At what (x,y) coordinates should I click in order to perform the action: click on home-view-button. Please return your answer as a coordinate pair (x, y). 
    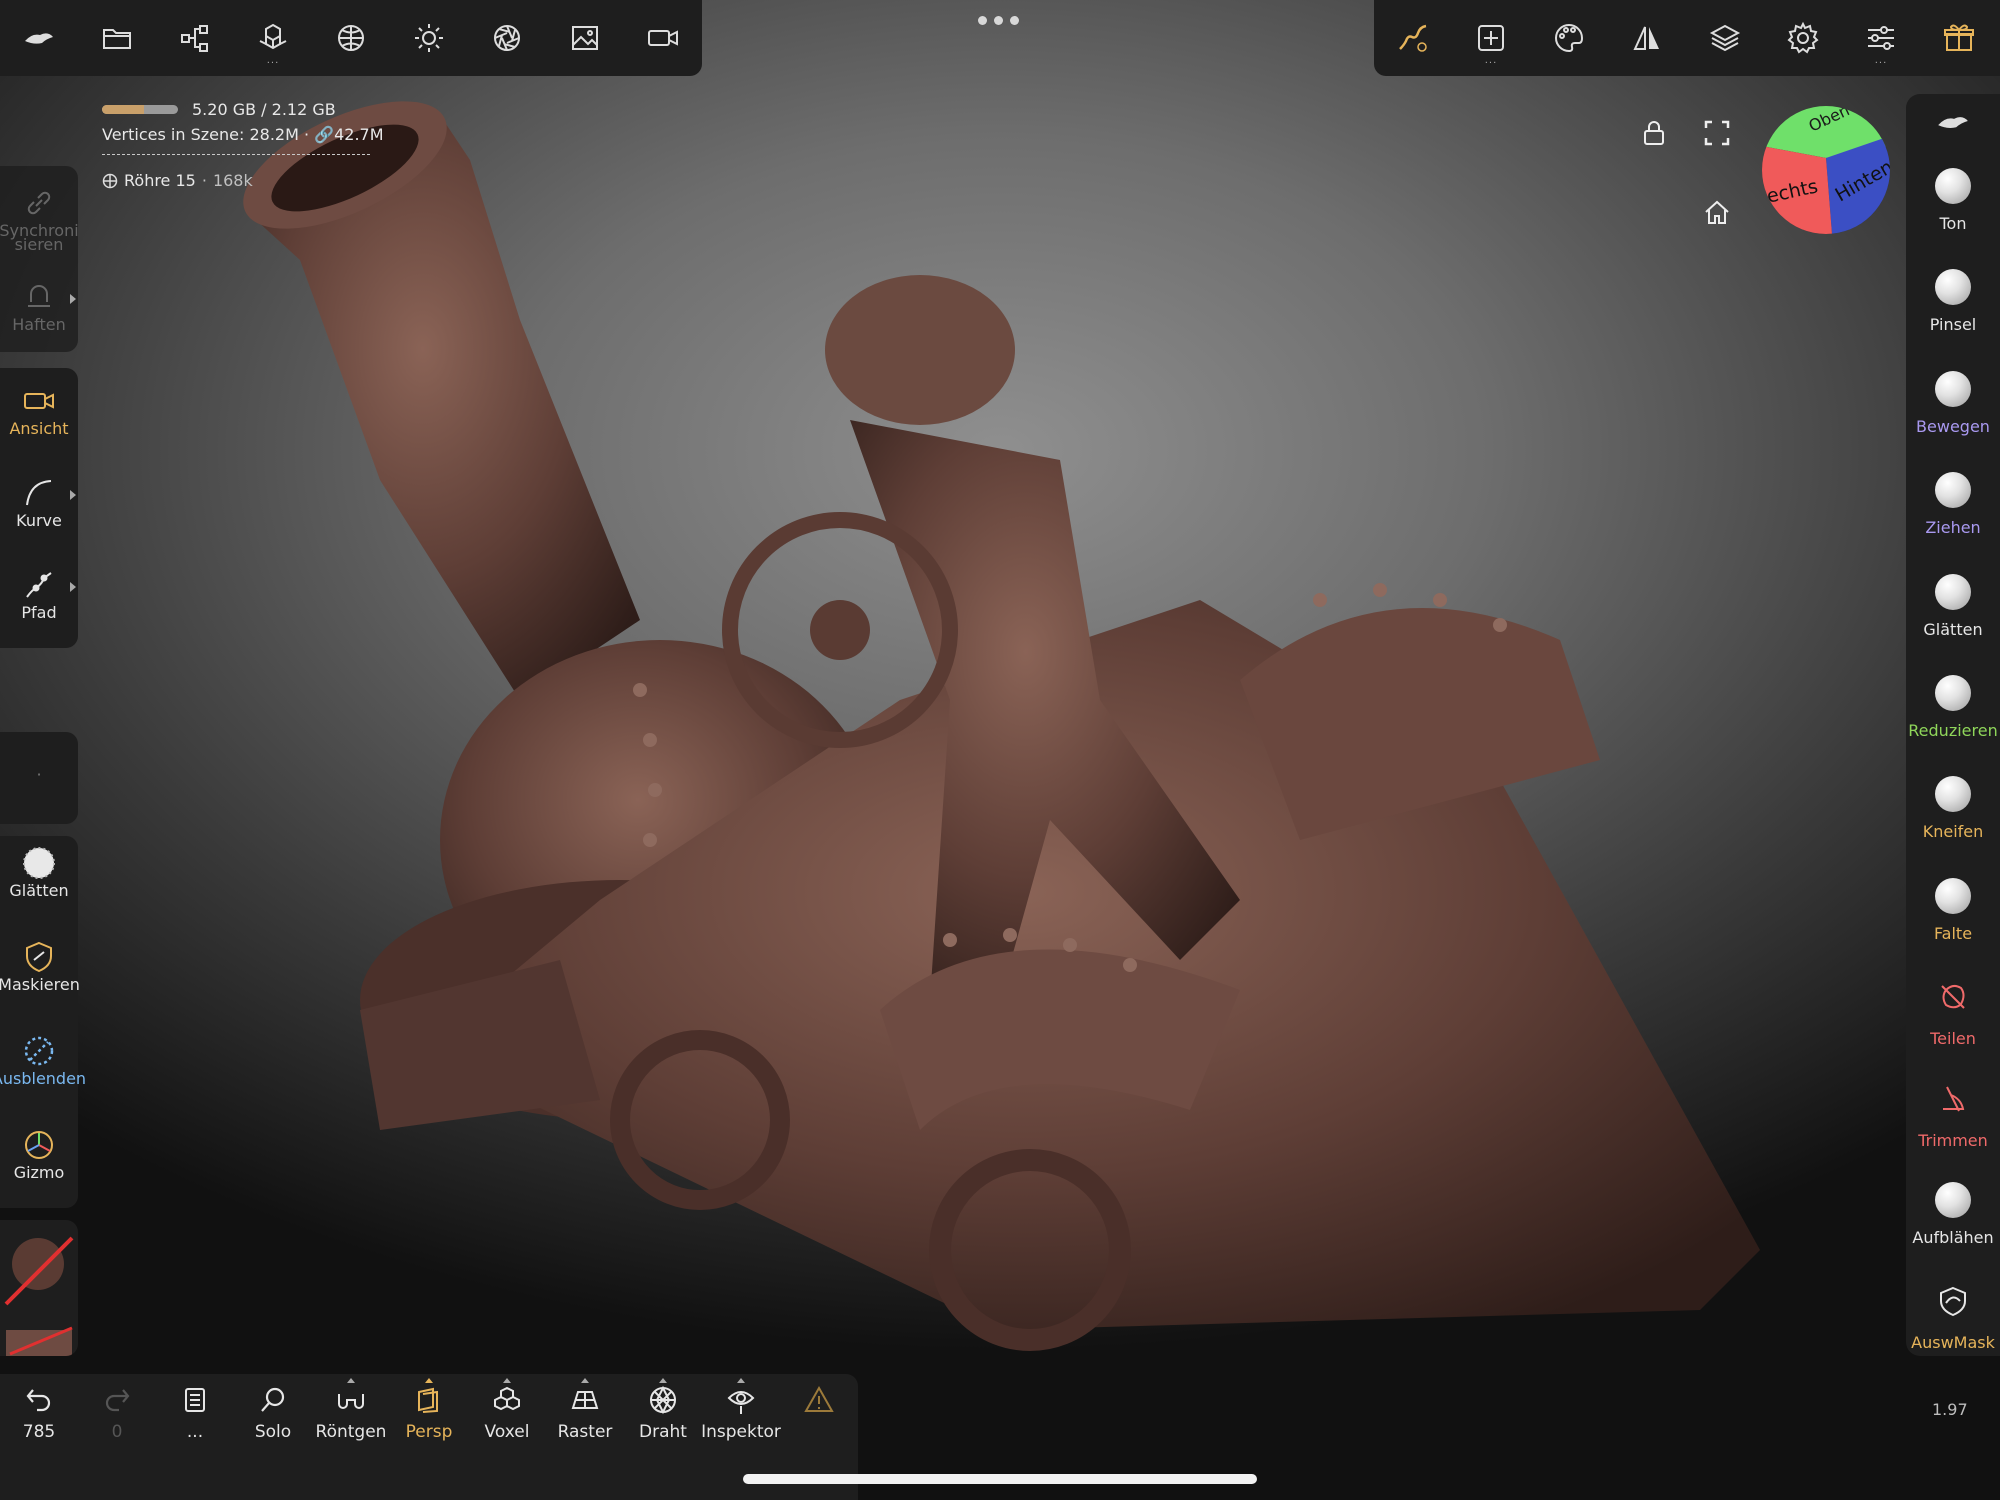
    Looking at the image, I should click on (1717, 212).